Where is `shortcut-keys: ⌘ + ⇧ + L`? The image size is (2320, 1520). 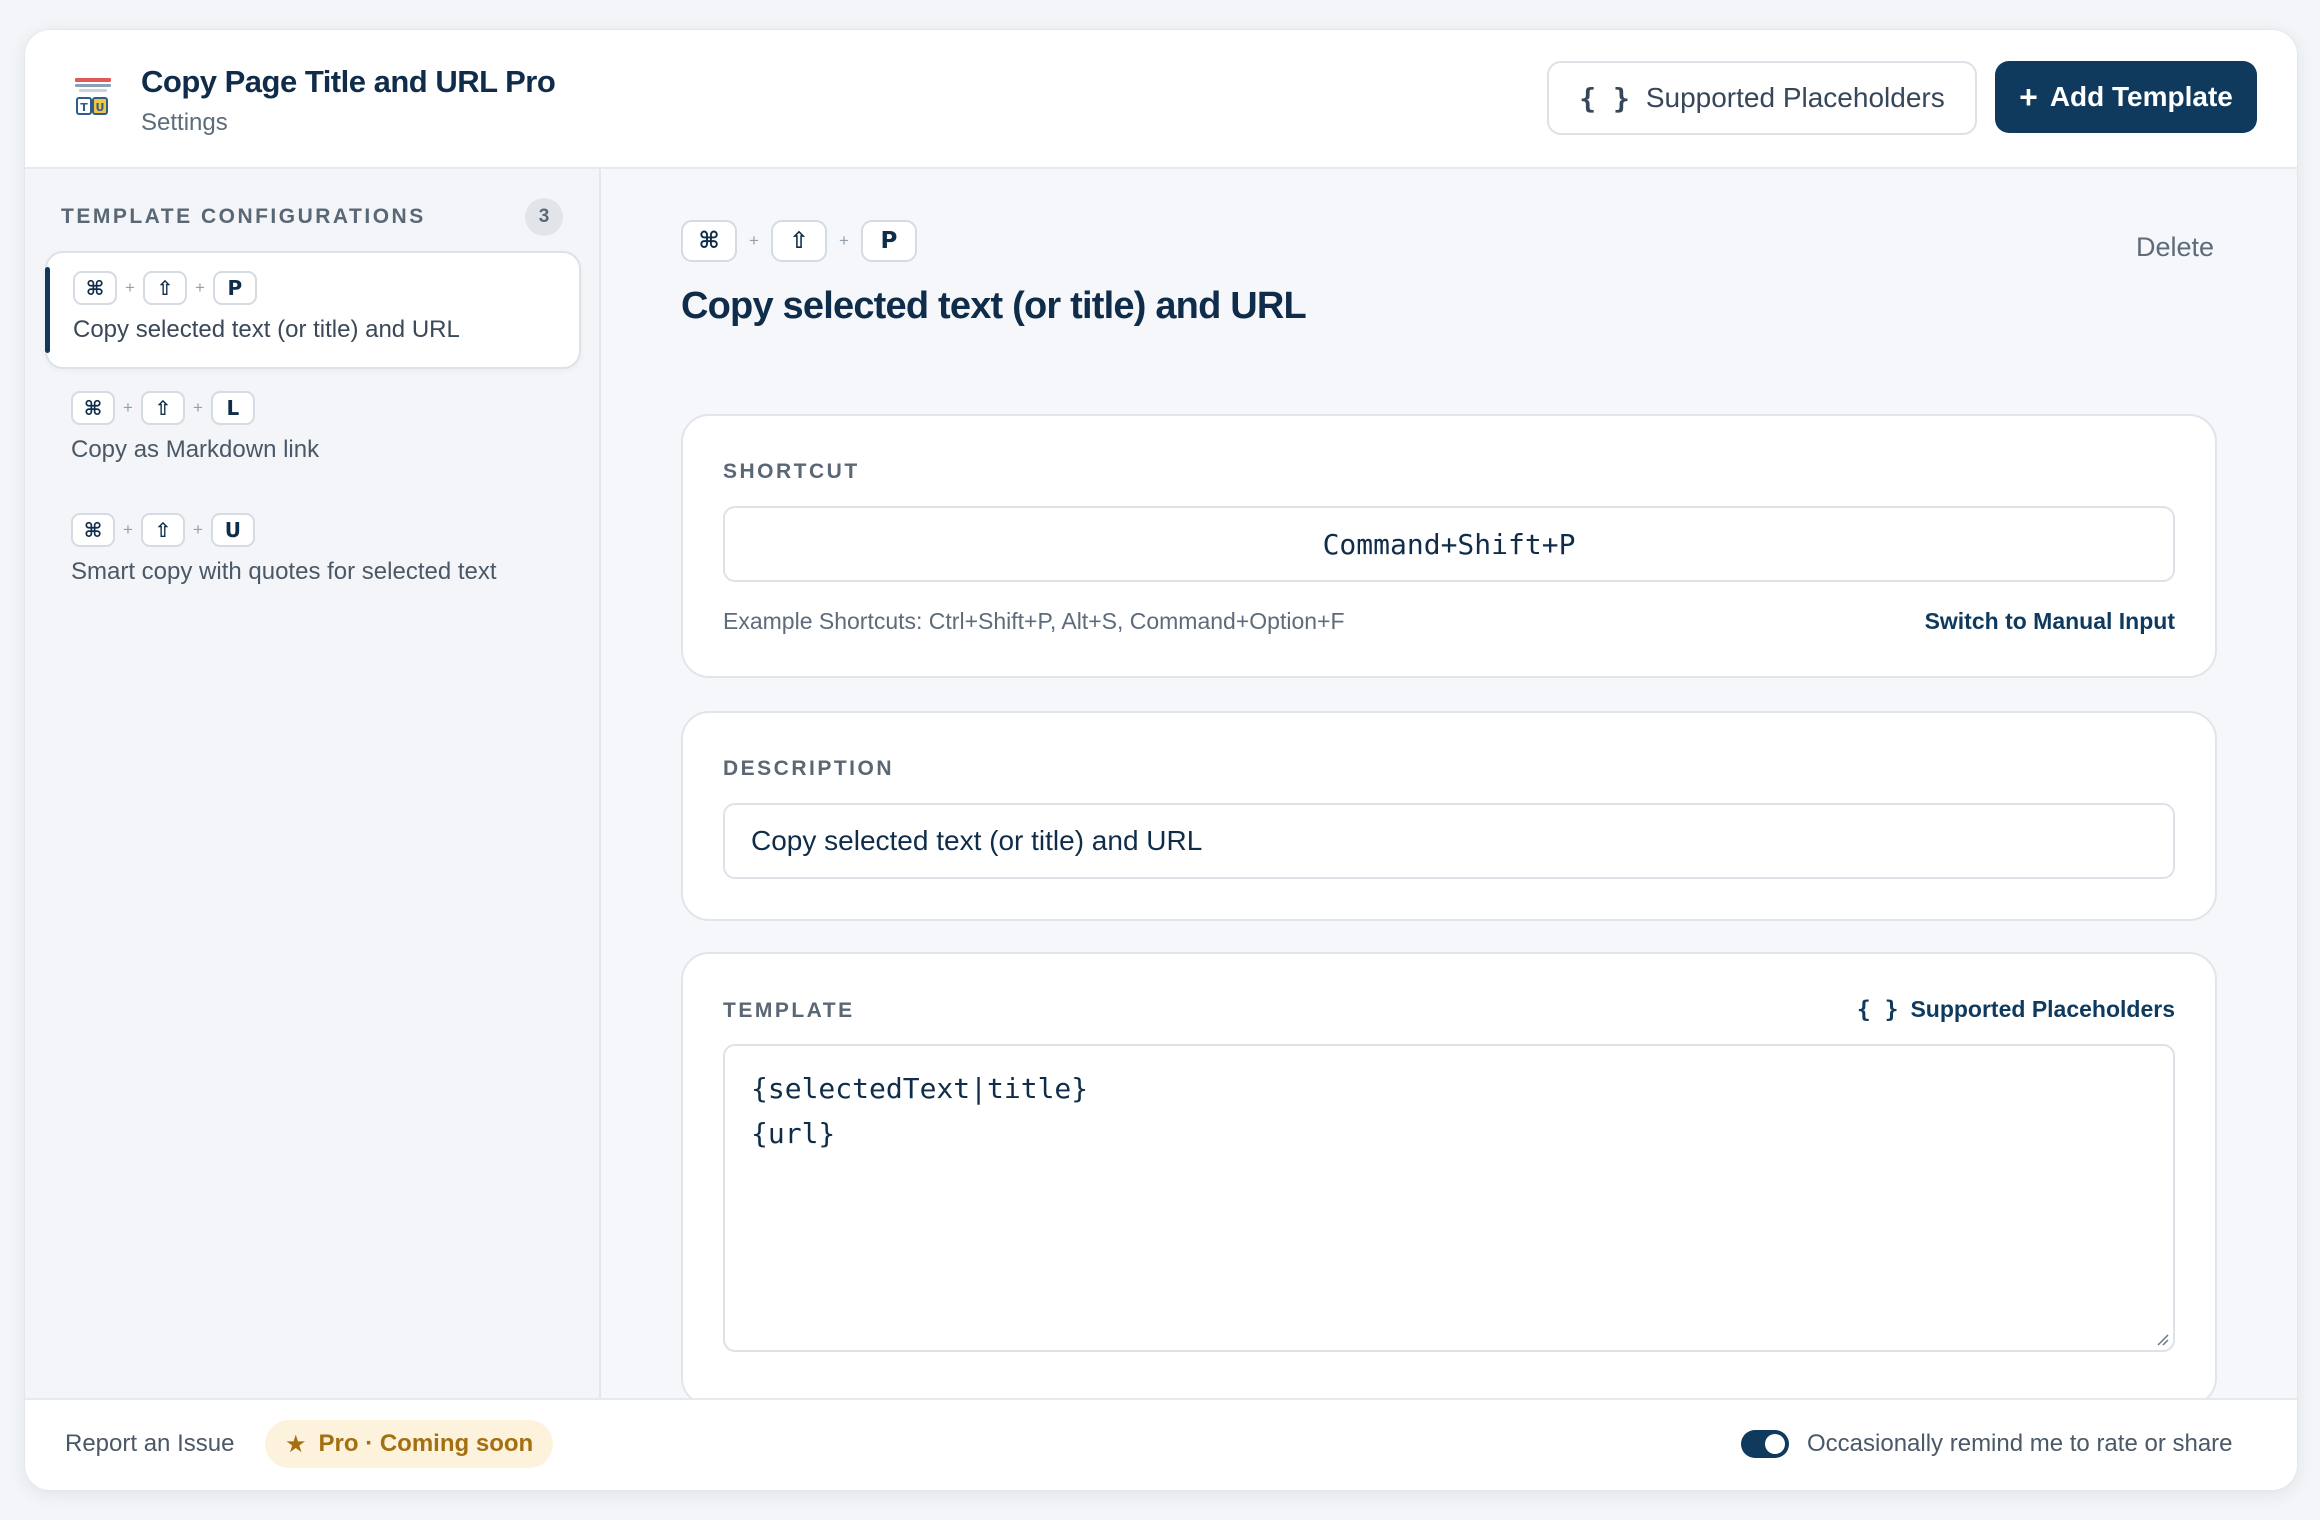
shortcut-keys: ⌘ + ⇧ + L is located at coordinates (163, 408).